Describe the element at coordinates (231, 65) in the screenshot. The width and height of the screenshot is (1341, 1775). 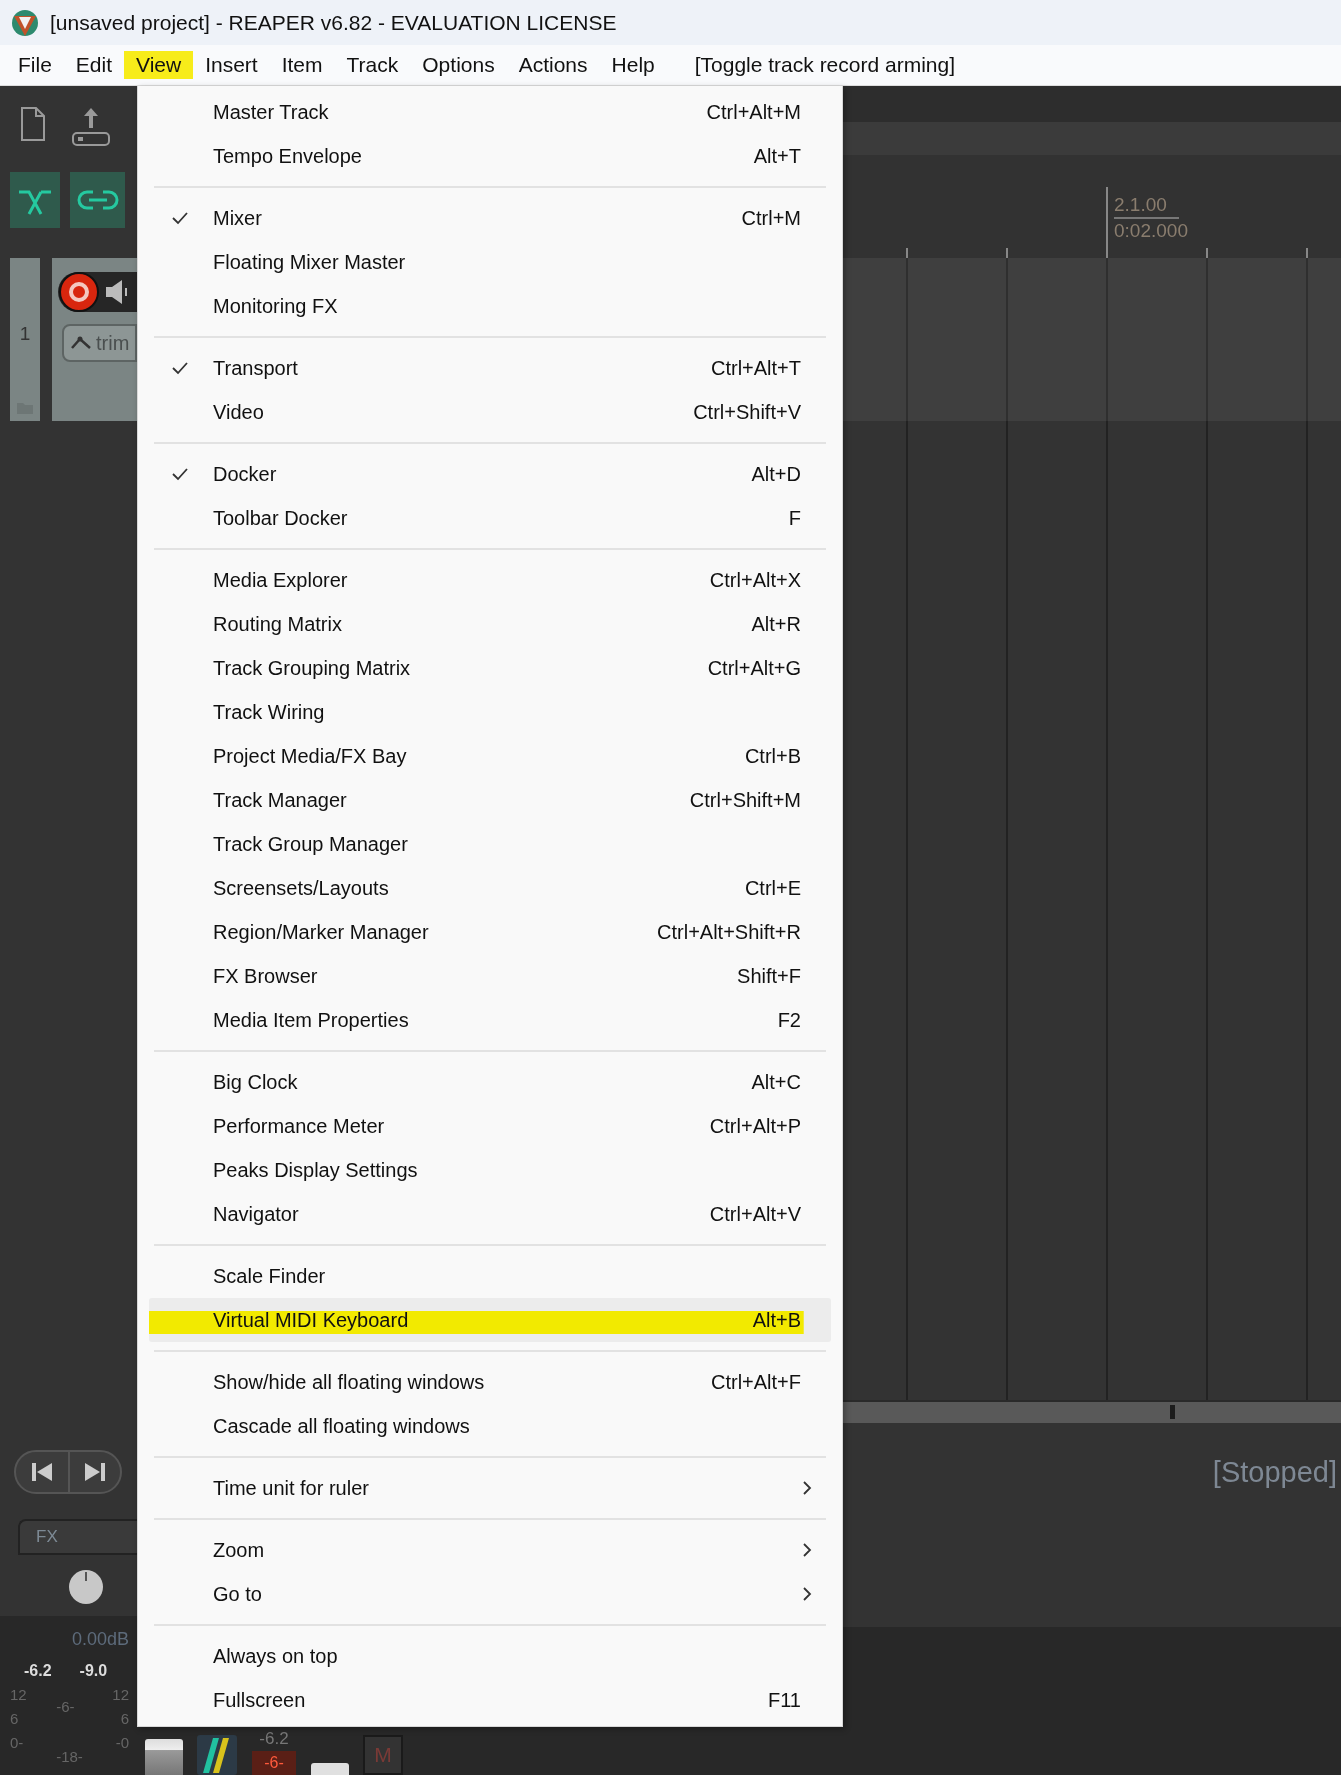
I see `menu-item: Insert` at that location.